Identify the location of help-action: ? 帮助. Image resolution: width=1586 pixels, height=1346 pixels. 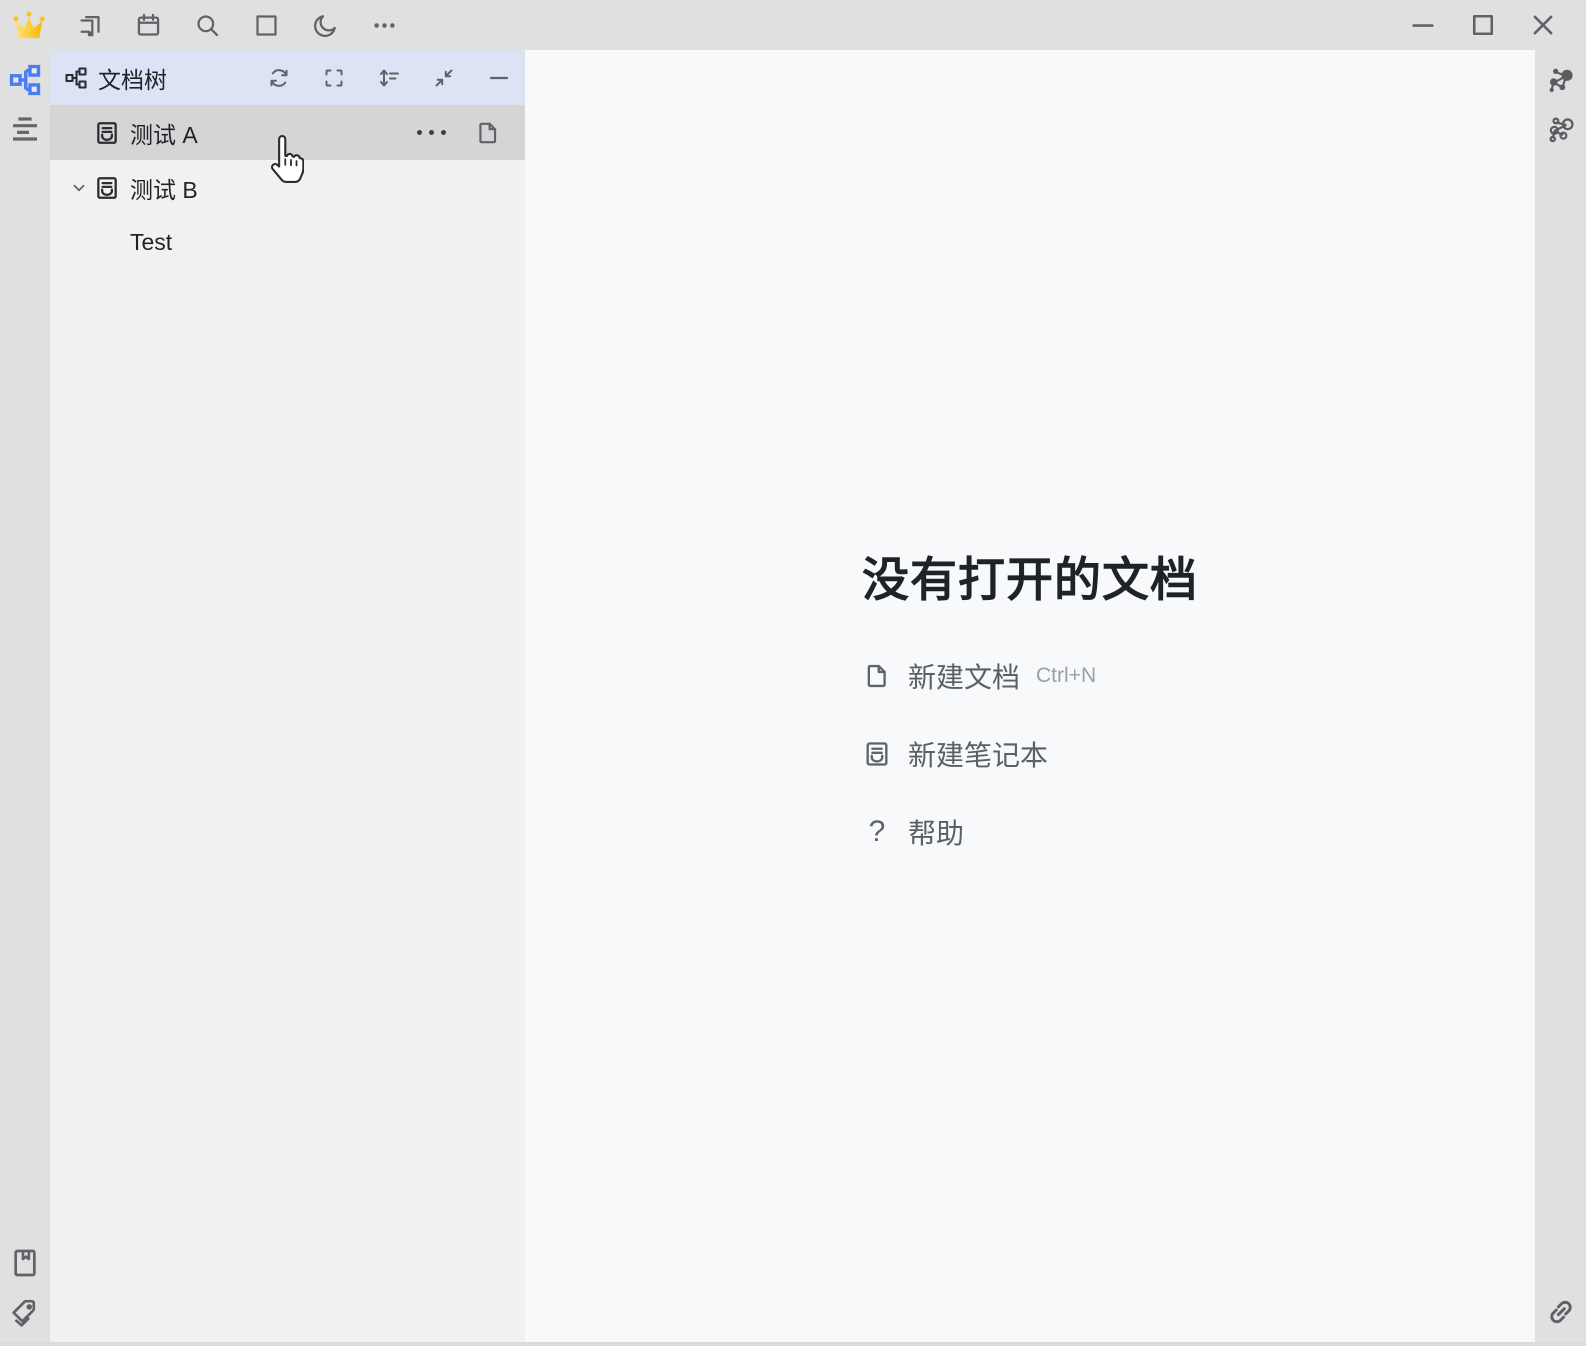
(1030, 832).